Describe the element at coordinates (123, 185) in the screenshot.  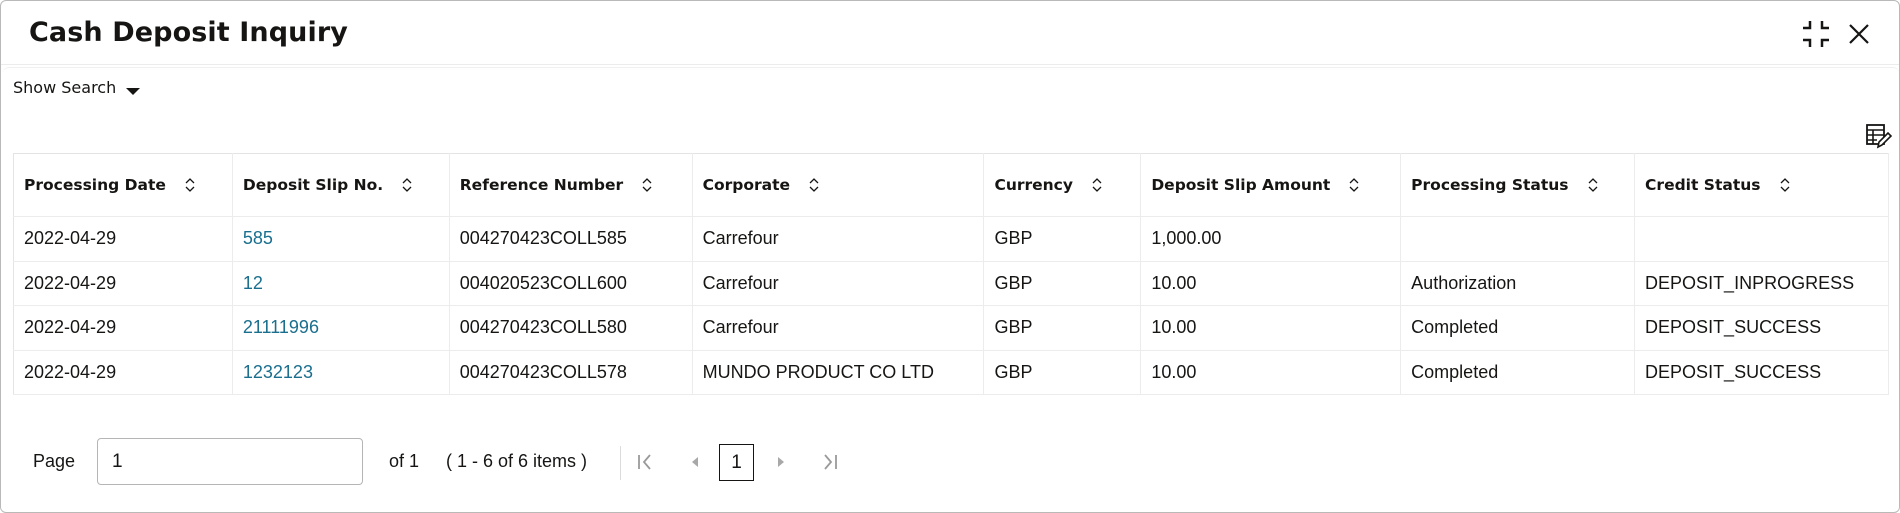
I see `column-header-processing-date: Processing Date` at that location.